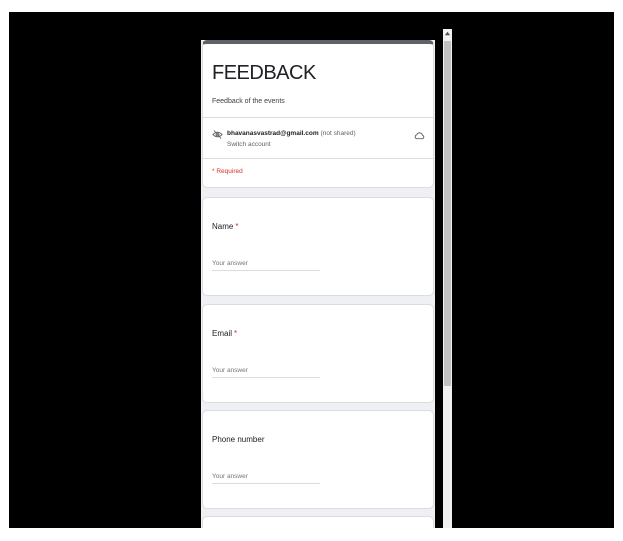  Describe the element at coordinates (249, 144) in the screenshot. I see `switch-account-link: Switch account` at that location.